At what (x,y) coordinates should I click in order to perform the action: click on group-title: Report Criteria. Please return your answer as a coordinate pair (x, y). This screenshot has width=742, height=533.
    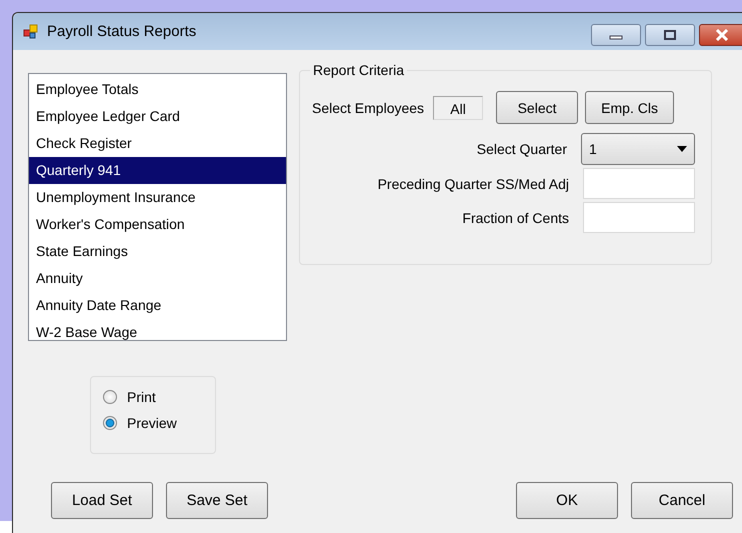
    Looking at the image, I should click on (359, 70).